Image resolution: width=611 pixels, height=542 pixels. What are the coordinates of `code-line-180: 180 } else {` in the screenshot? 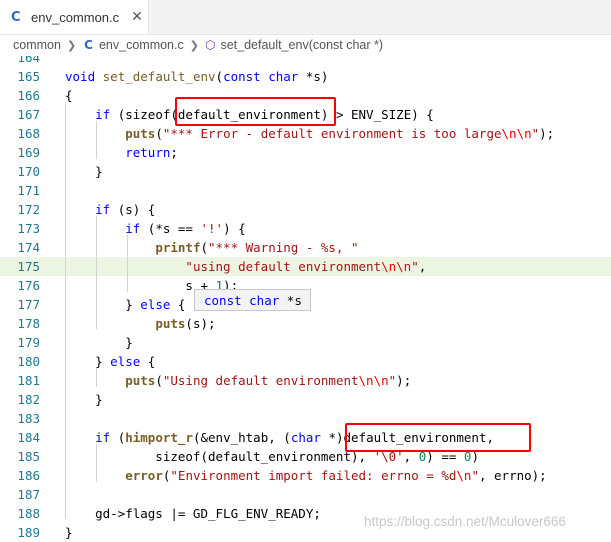 It's located at (305, 361).